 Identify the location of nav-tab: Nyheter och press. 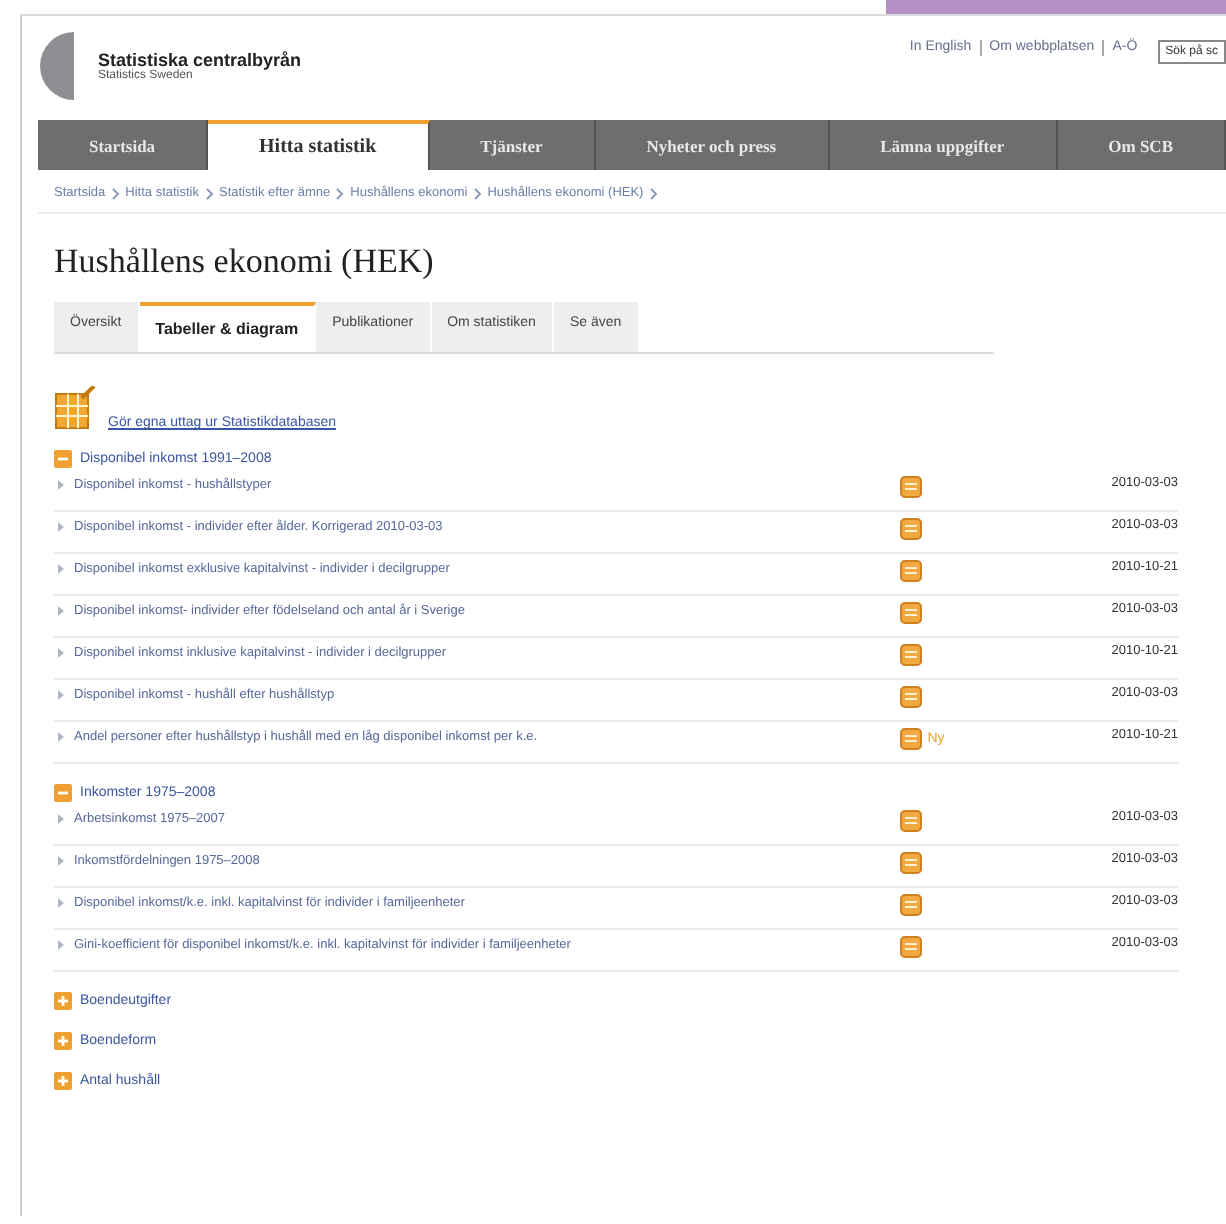
(712, 145).